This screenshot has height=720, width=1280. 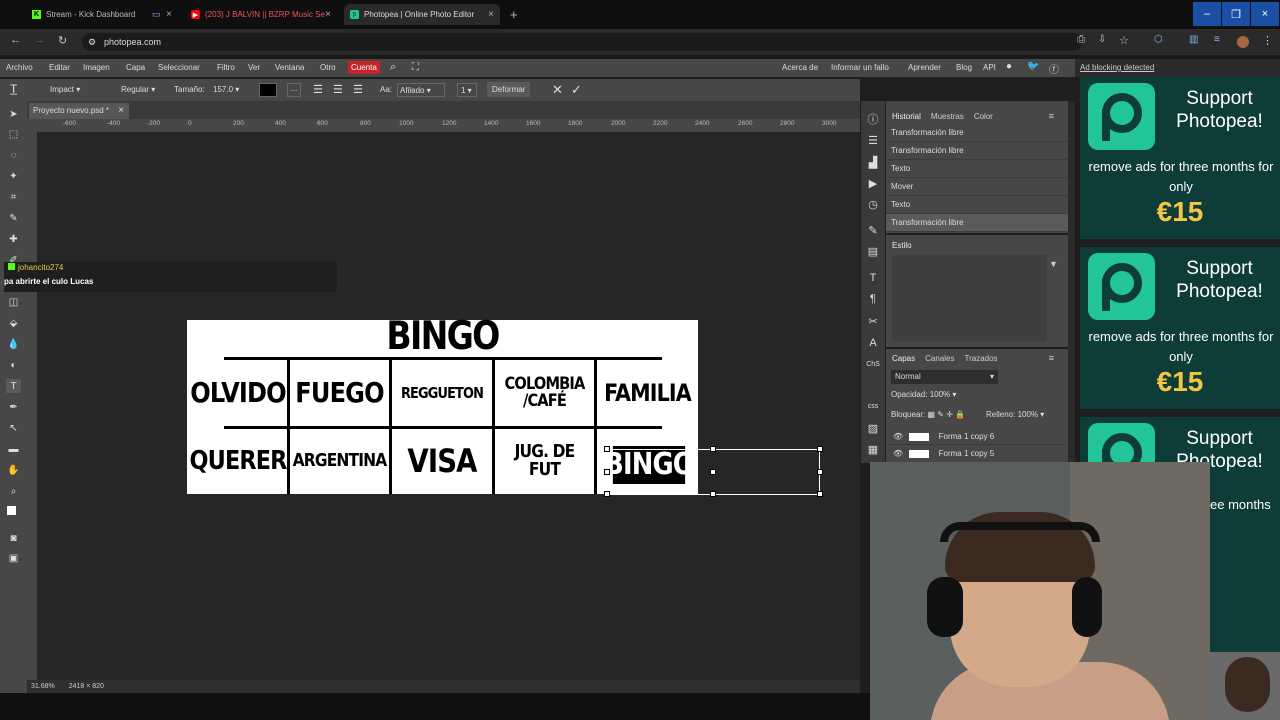 I want to click on confirm-icon: ✓, so click(x=576, y=90).